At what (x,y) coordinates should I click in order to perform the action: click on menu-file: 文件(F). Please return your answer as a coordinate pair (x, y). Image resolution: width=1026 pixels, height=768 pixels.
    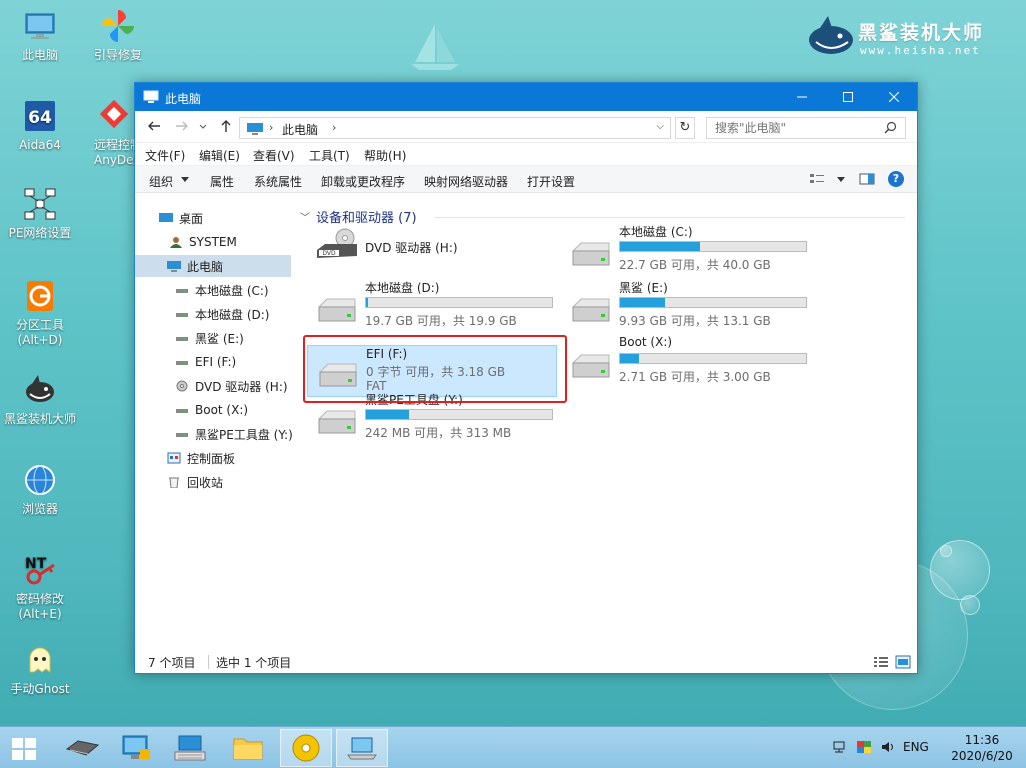
    Looking at the image, I should click on (165, 153).